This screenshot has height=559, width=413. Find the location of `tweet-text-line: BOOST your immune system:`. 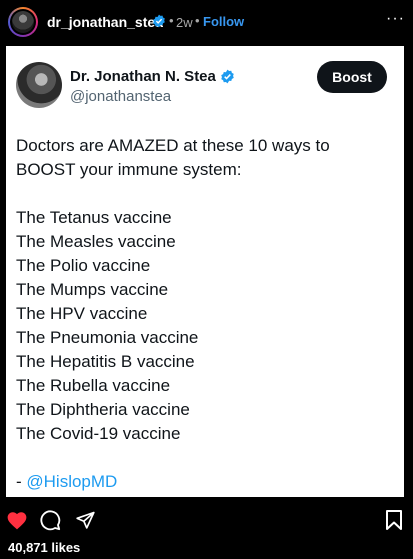

tweet-text-line: BOOST your immune system: is located at coordinates (129, 169).